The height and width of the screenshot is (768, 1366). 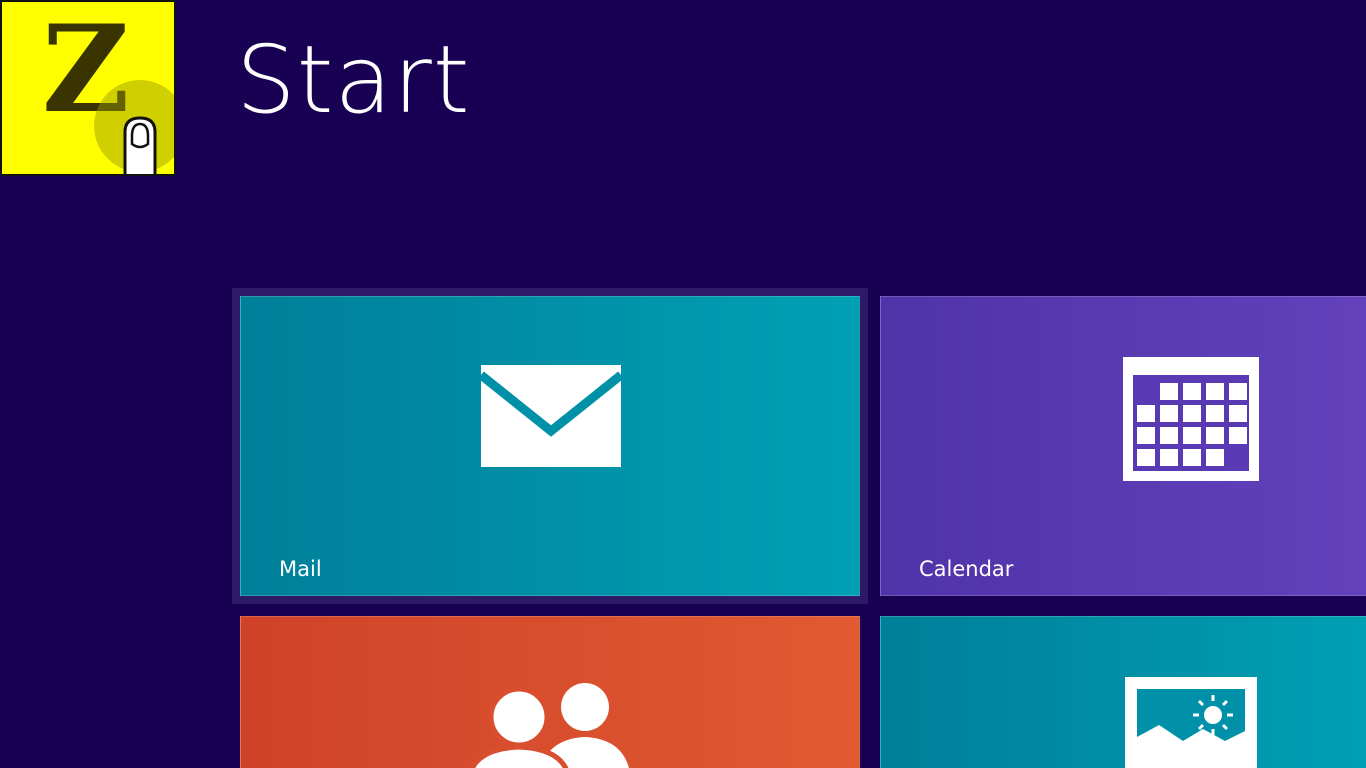 What do you see at coordinates (966, 569) in the screenshot?
I see `tile-calendar-label: Calendar` at bounding box center [966, 569].